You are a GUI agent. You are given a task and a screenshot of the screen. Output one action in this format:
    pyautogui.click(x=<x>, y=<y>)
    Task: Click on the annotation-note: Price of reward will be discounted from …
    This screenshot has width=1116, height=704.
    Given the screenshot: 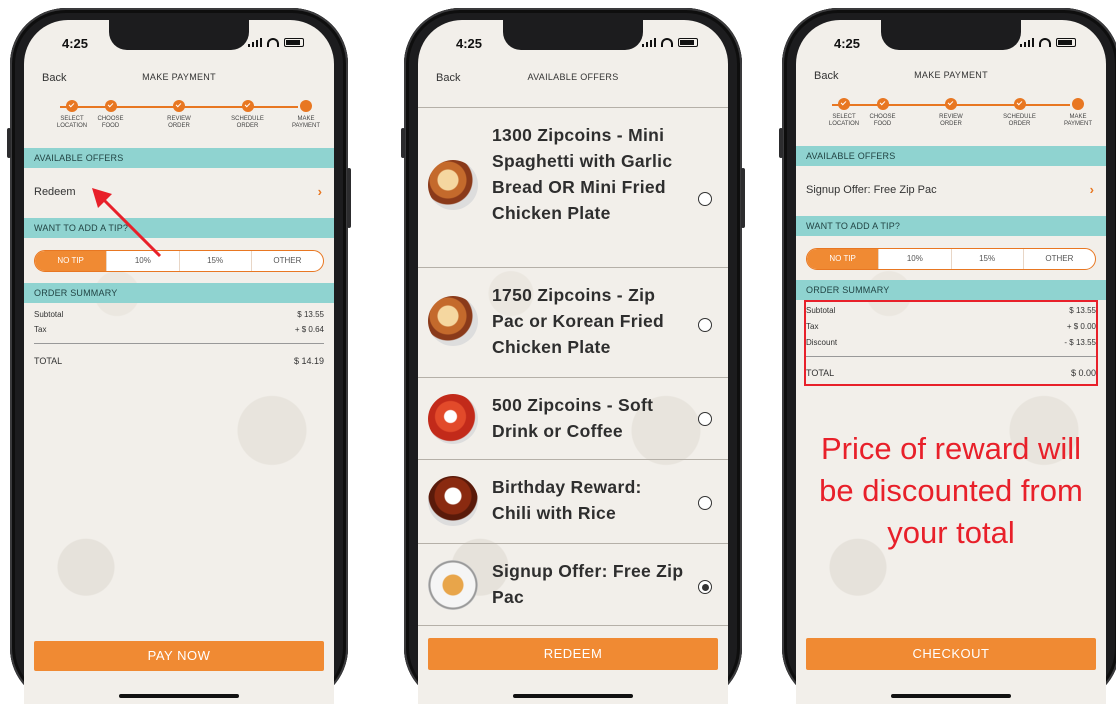 What is the action you would take?
    pyautogui.click(x=951, y=490)
    